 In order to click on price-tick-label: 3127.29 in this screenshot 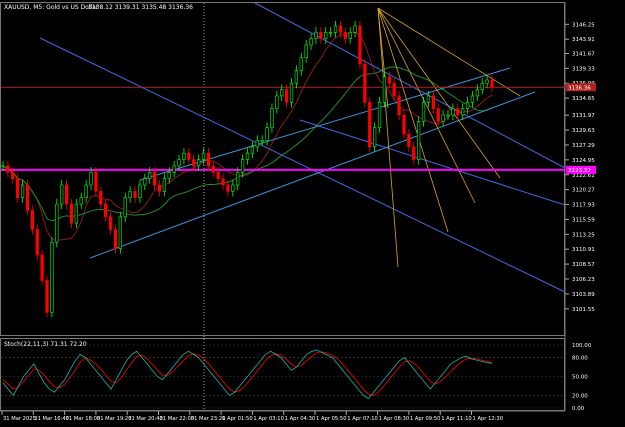, I will do `click(583, 146)`.